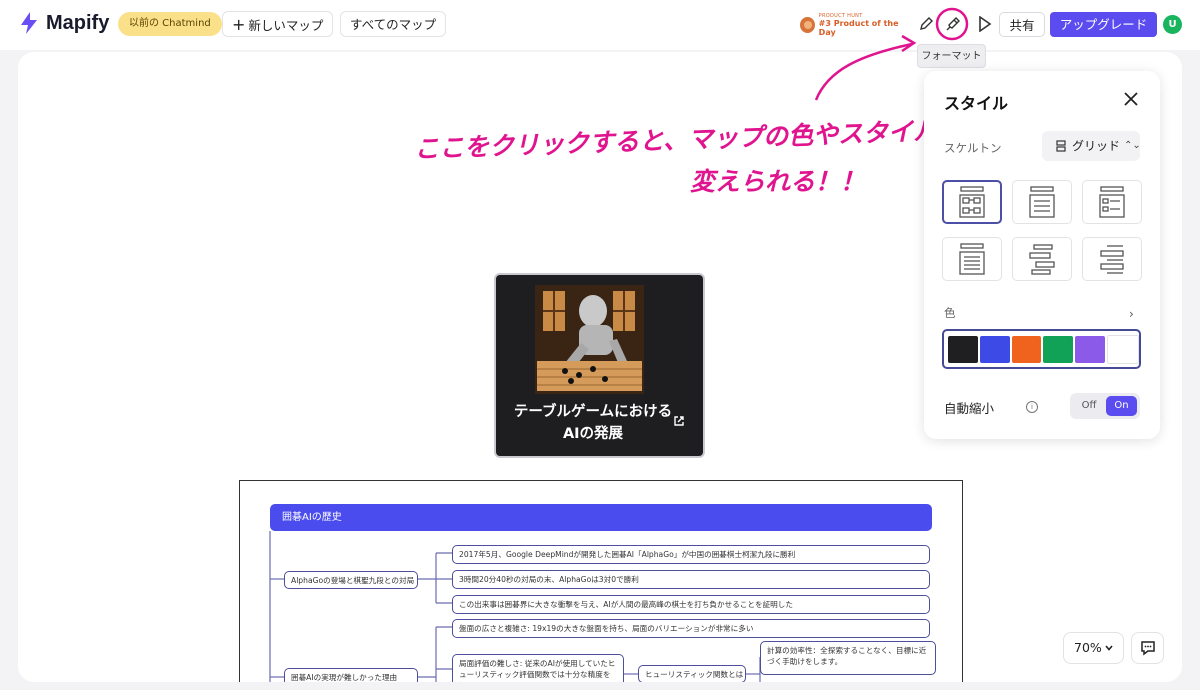  I want to click on skeleton-label: スケルトン, so click(973, 148).